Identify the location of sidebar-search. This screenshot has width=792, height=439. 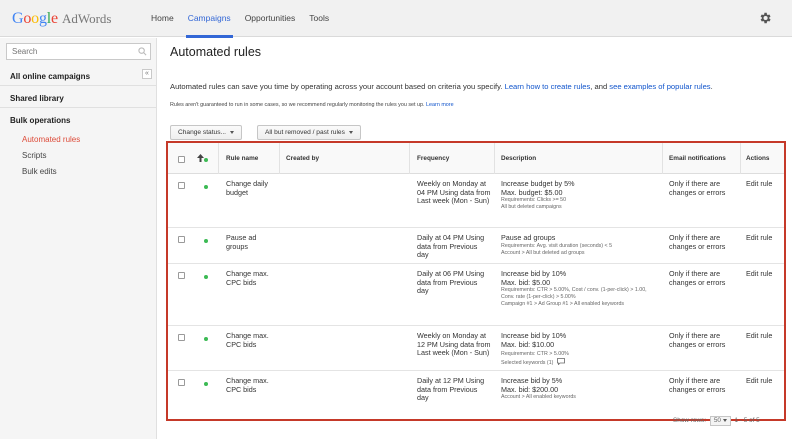
(78, 51).